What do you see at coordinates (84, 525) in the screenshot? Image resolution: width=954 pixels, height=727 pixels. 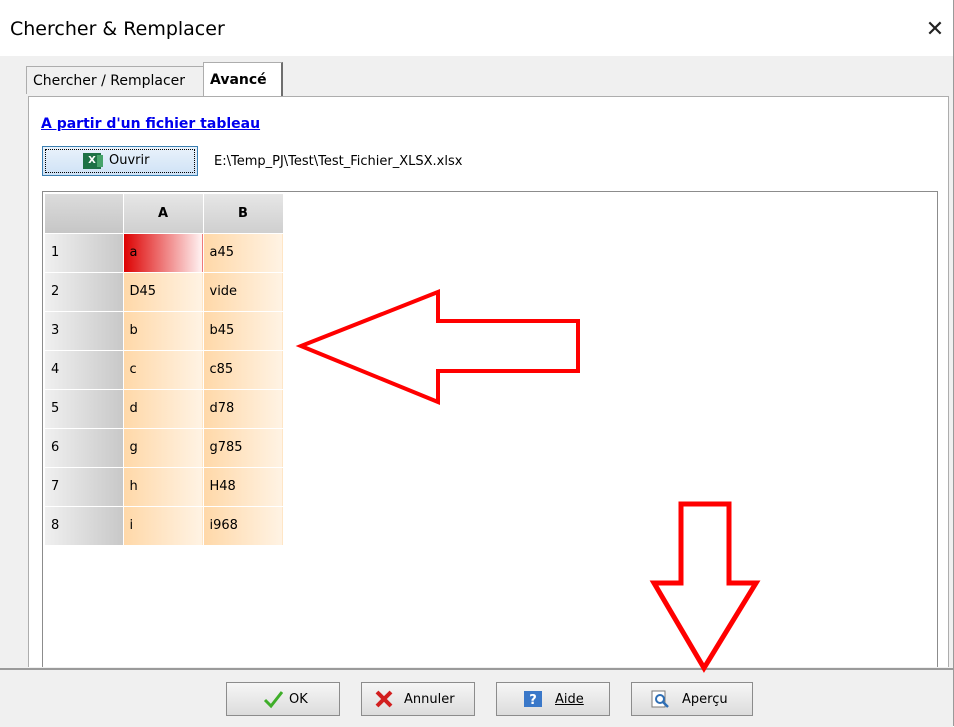 I see `row-header: 8` at bounding box center [84, 525].